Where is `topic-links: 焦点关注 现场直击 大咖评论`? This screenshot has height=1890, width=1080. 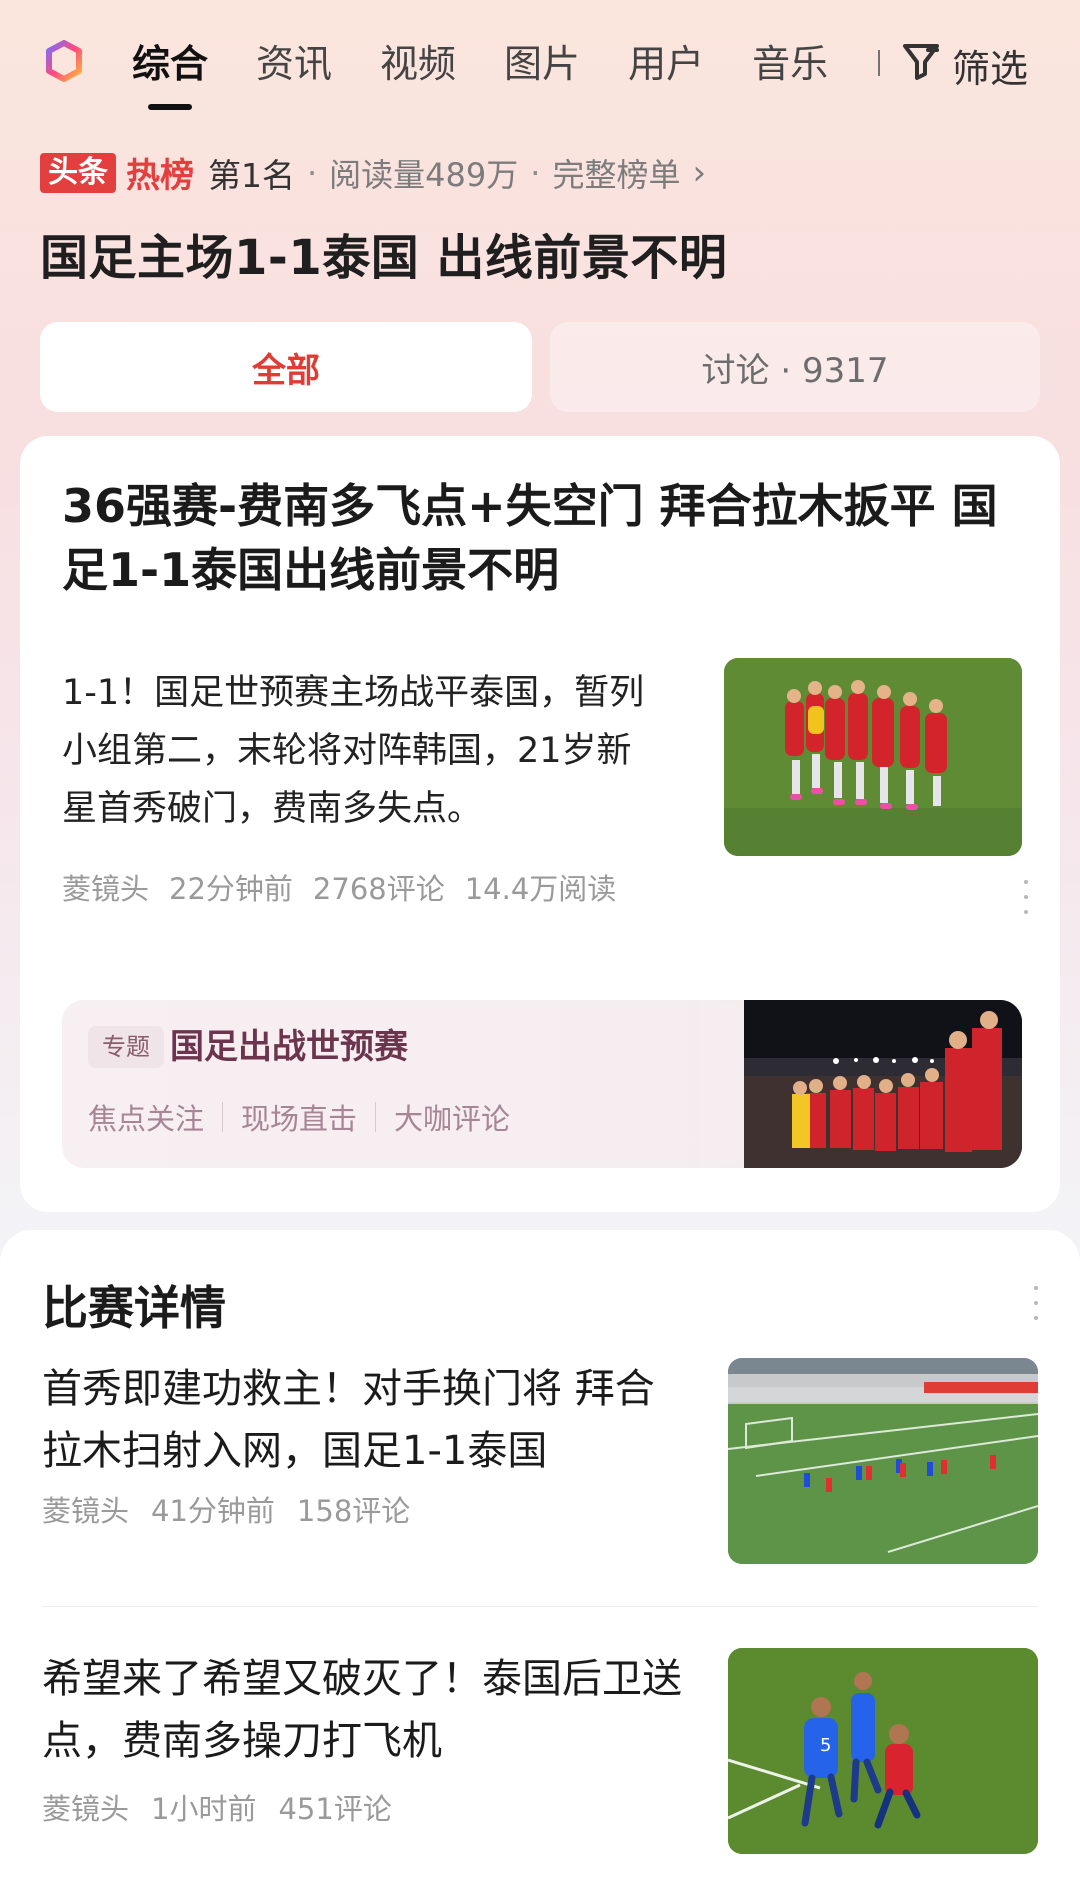 topic-links: 焦点关注 现场直击 大咖评论 is located at coordinates (299, 1117).